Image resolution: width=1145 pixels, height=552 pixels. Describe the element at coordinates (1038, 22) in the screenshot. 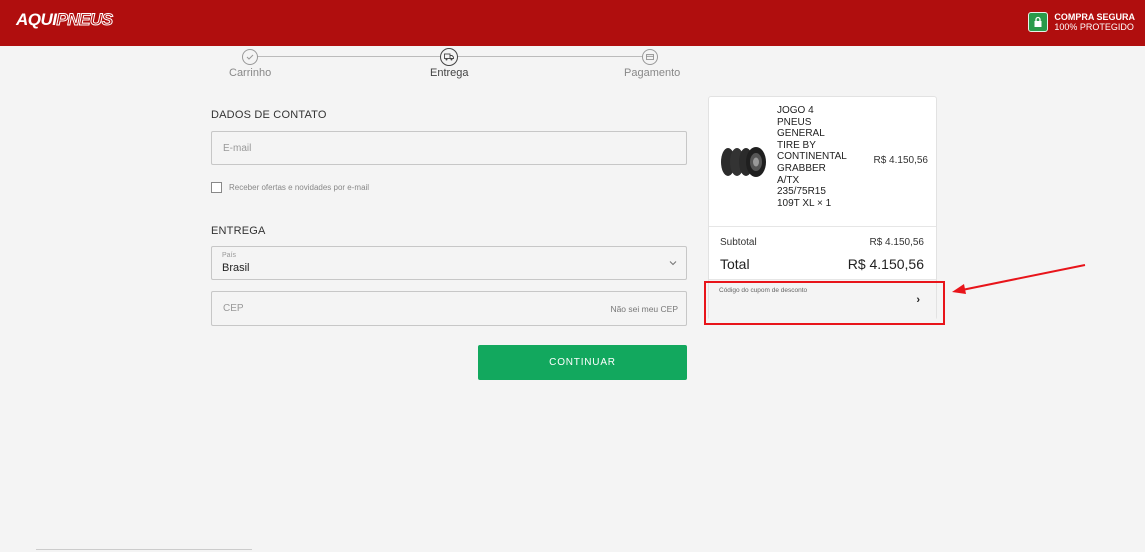

I see `lock-shield-icon` at that location.